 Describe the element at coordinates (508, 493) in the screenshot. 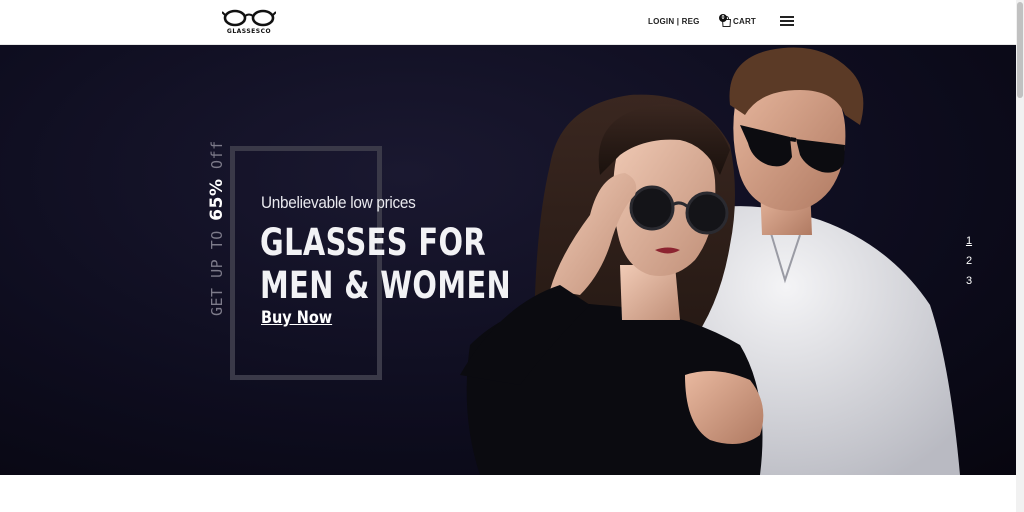

I see `content-below-hero` at that location.